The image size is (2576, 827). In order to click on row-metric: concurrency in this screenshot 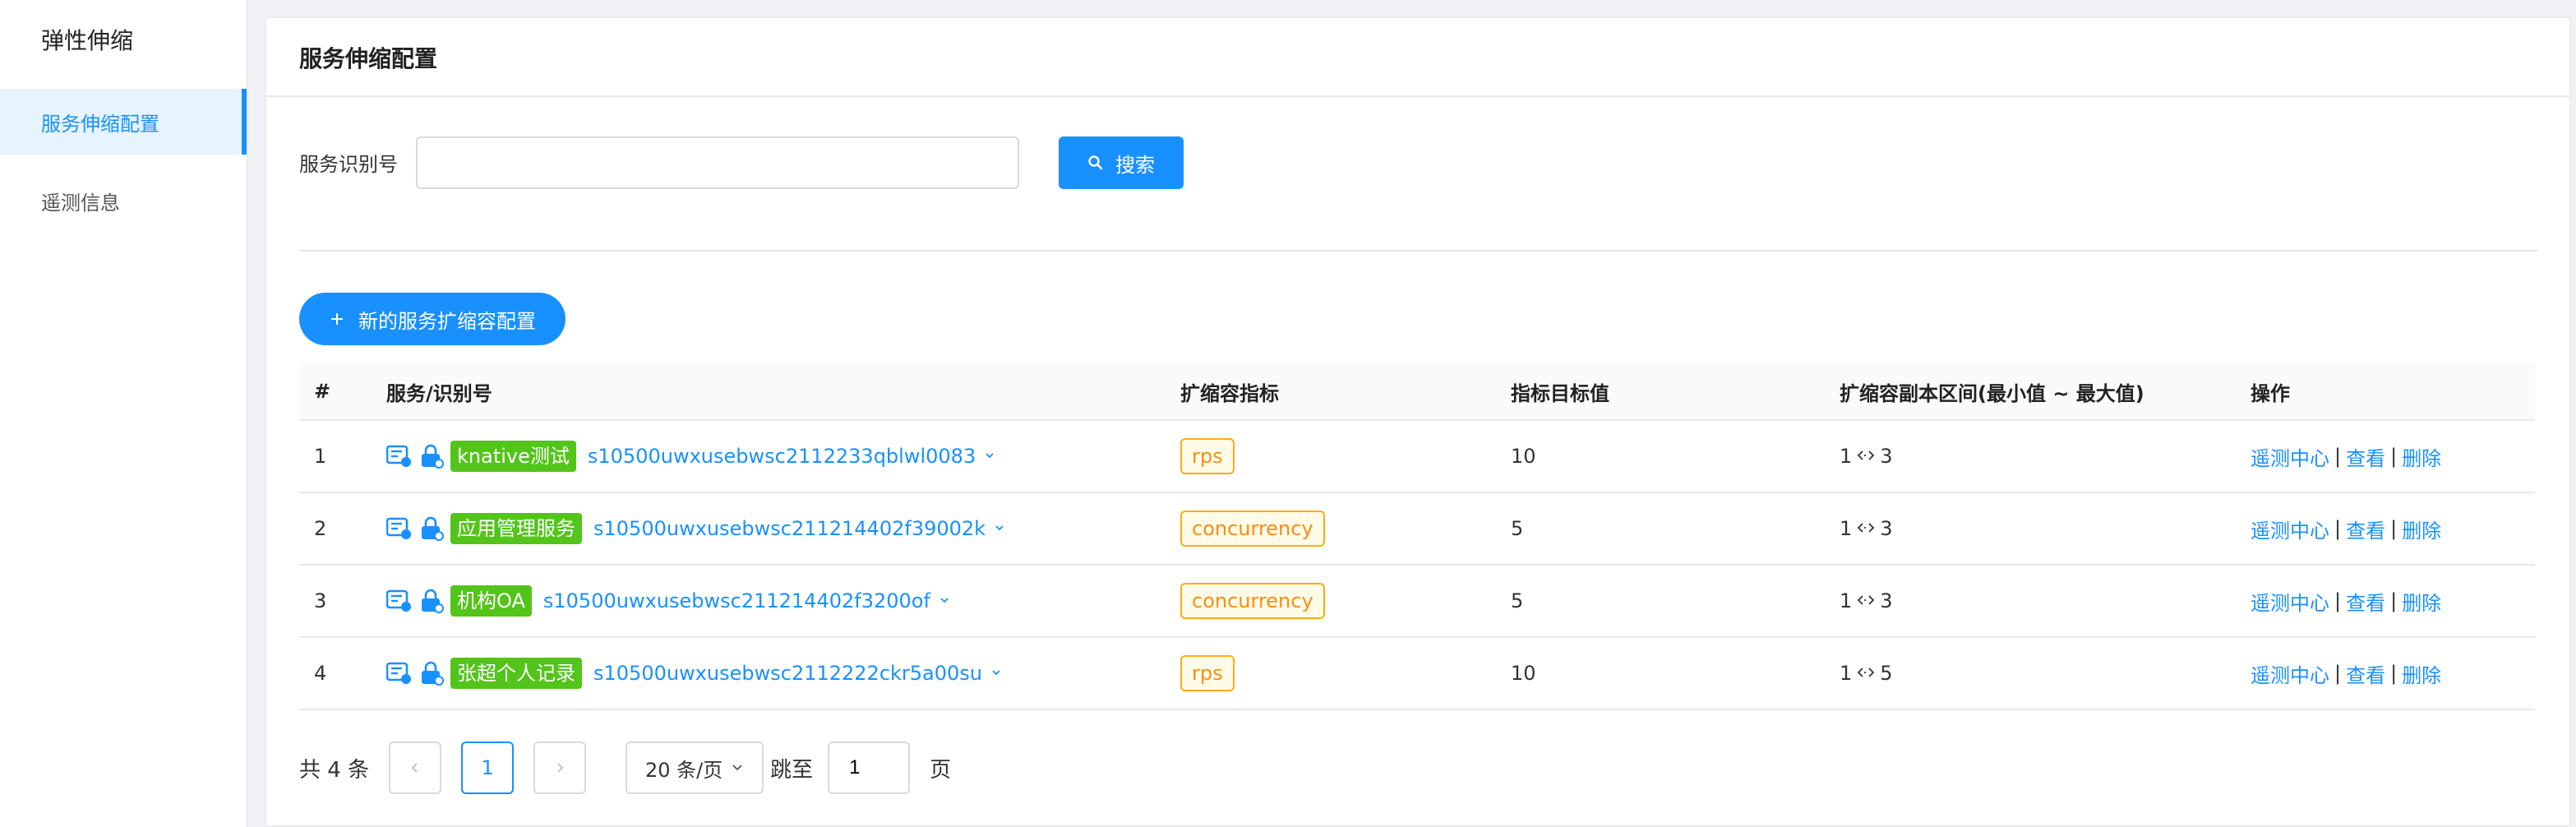, I will do `click(1252, 528)`.